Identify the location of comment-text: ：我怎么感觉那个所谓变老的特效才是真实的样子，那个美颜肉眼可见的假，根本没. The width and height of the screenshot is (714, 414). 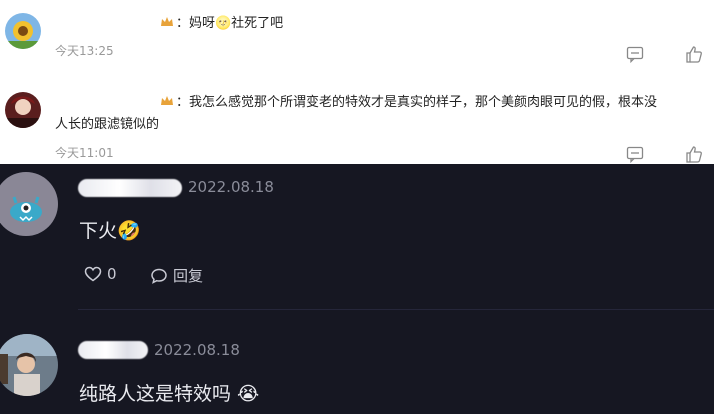
(408, 103).